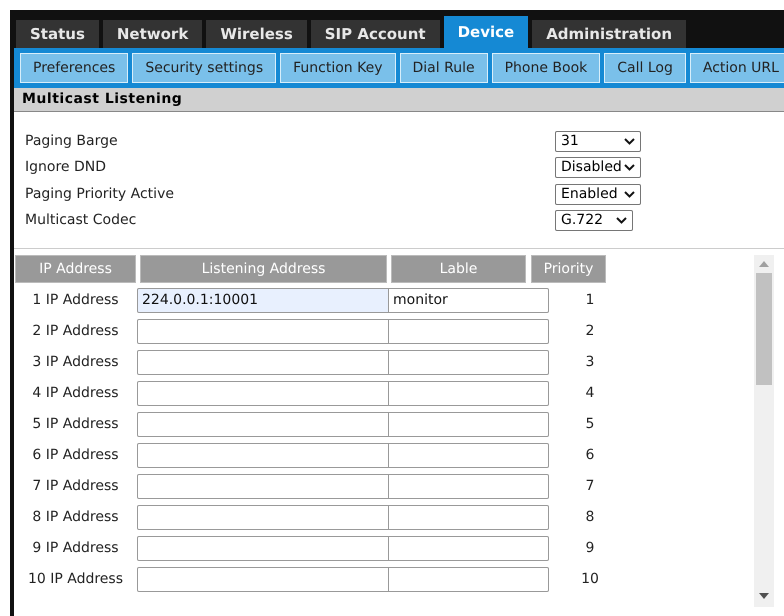 The width and height of the screenshot is (784, 616). I want to click on label-field: monitor, so click(469, 300).